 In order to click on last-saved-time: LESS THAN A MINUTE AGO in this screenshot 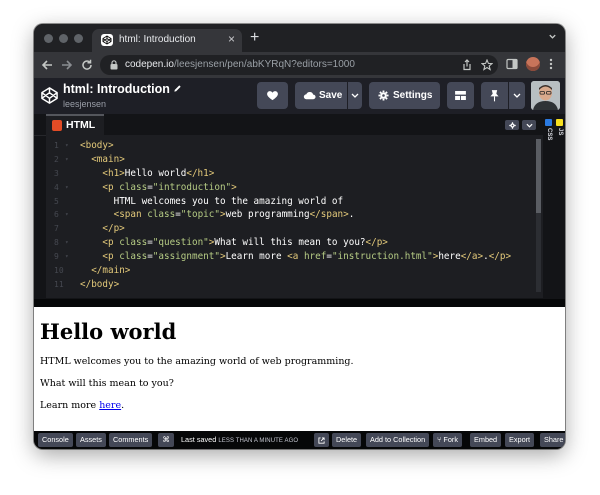, I will do `click(258, 441)`.